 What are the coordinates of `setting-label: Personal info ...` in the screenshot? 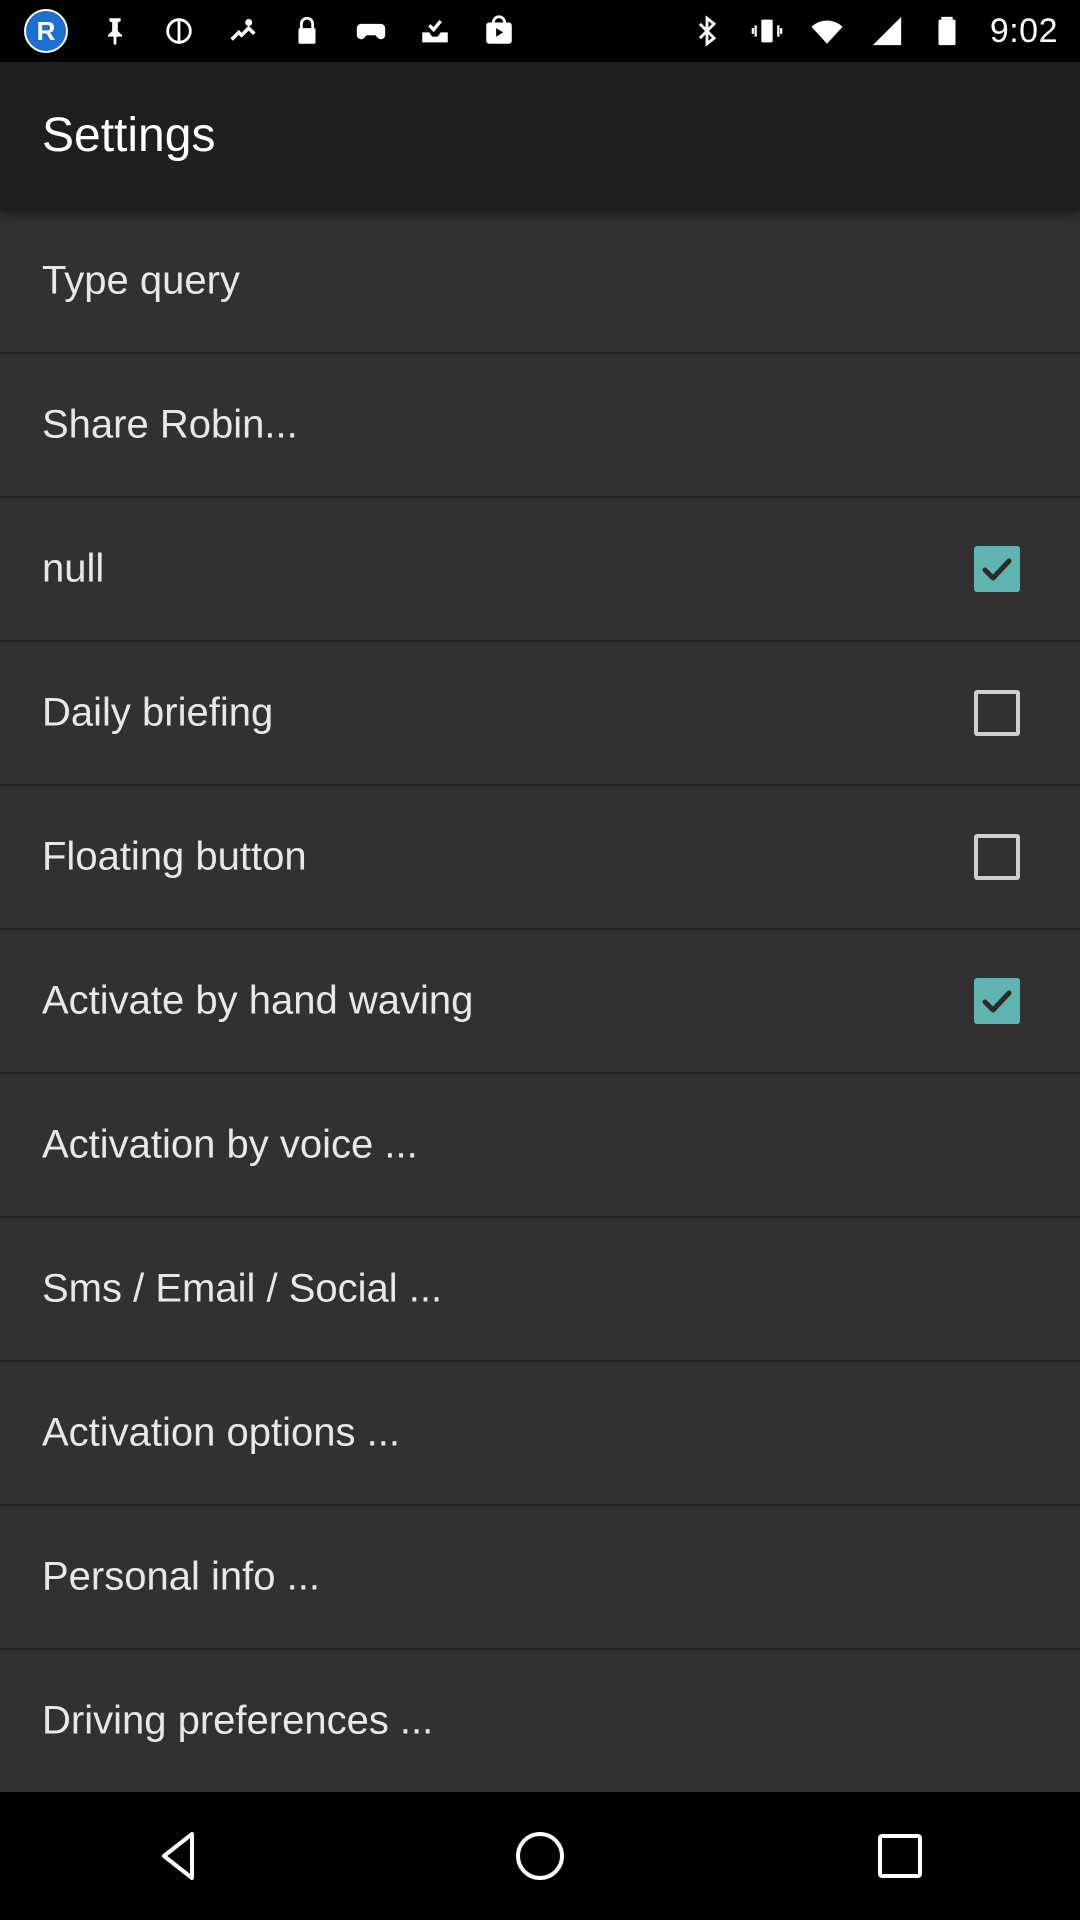 It's located at (181, 1576).